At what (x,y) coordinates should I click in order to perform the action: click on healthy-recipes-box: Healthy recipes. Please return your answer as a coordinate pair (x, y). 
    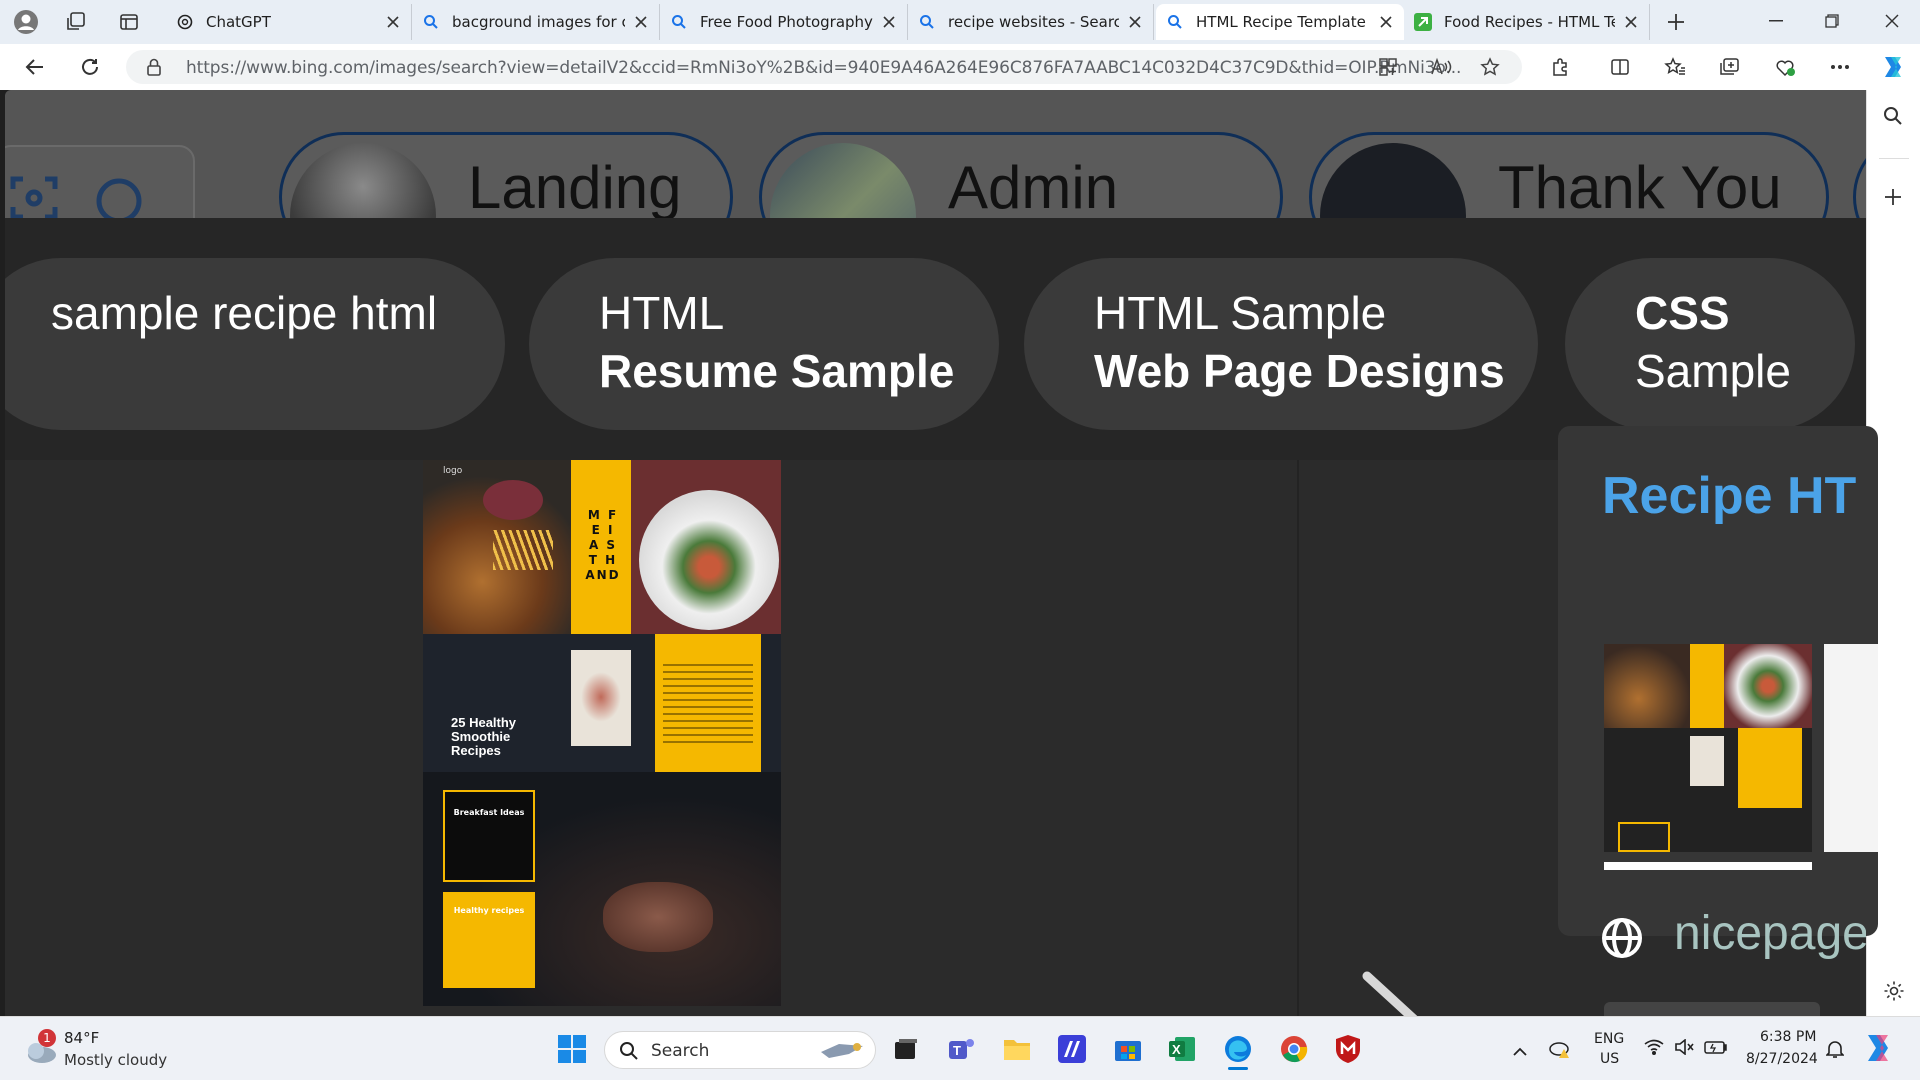
    Looking at the image, I should click on (489, 940).